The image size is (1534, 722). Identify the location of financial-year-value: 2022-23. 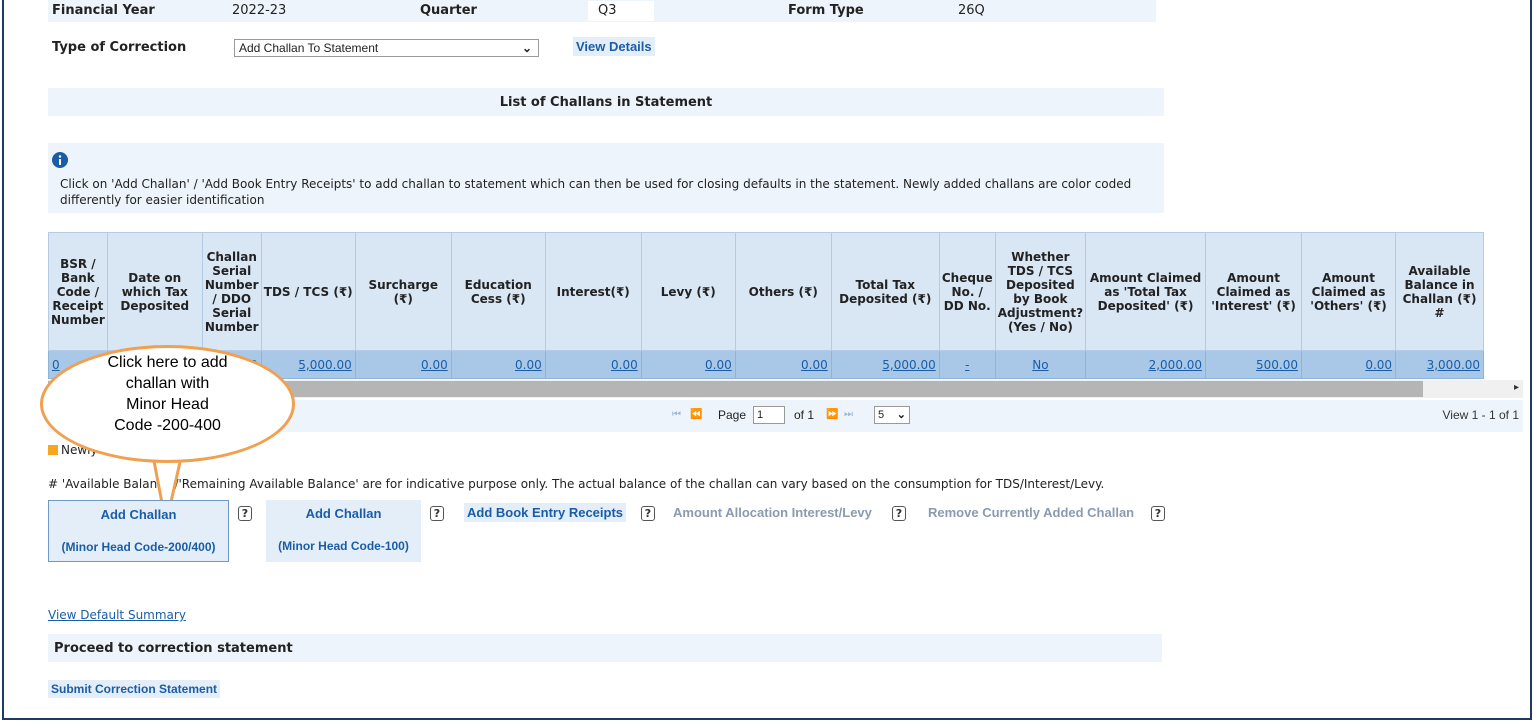
(259, 10).